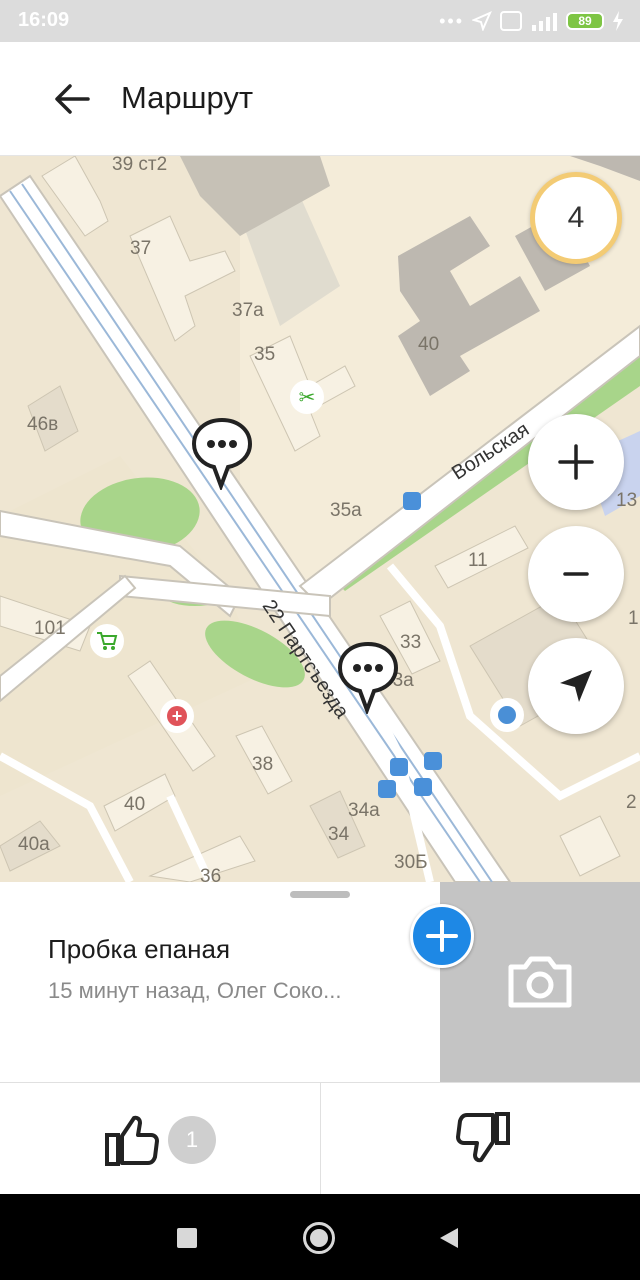 This screenshot has width=640, height=1280. What do you see at coordinates (633, 618) in the screenshot?
I see `building-label: 1` at bounding box center [633, 618].